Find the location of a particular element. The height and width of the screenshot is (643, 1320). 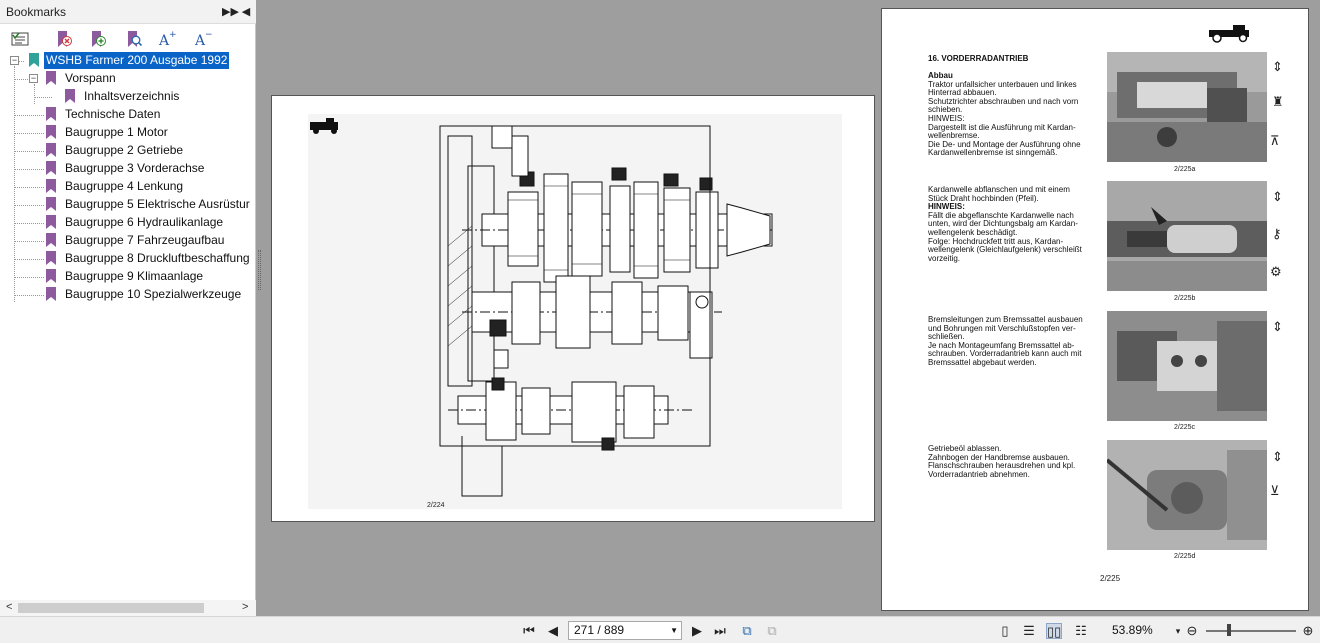

bookmark-item-vorspann: − Vorspann is located at coordinates (128, 78).